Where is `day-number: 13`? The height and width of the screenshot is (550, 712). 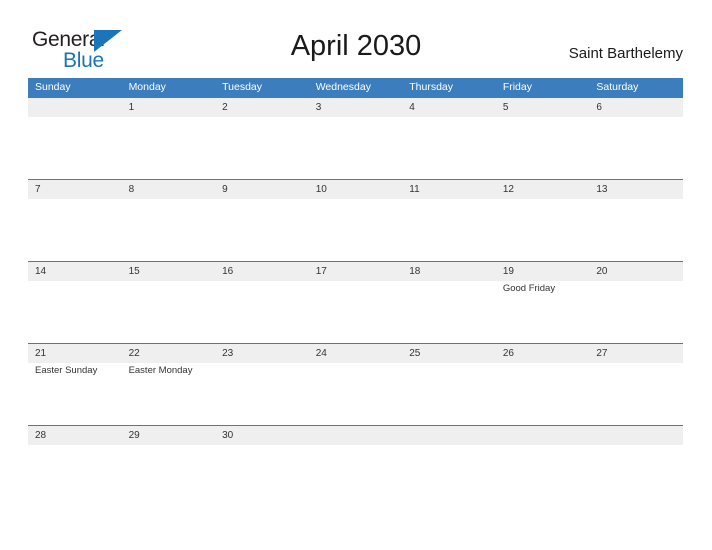 day-number: 13 is located at coordinates (636, 189).